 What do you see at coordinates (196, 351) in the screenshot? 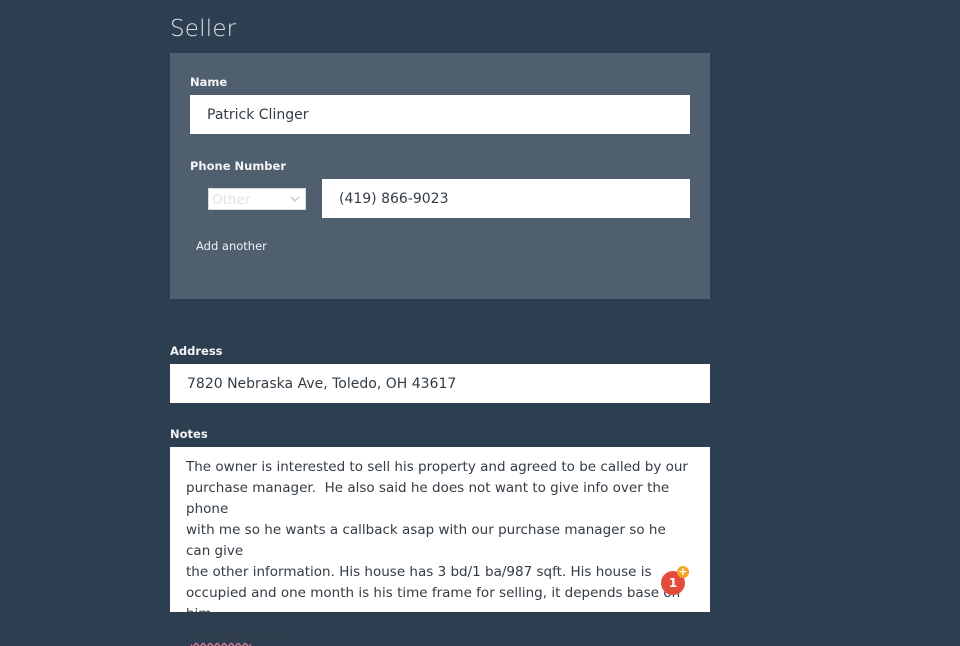
I see `address-label: Address` at bounding box center [196, 351].